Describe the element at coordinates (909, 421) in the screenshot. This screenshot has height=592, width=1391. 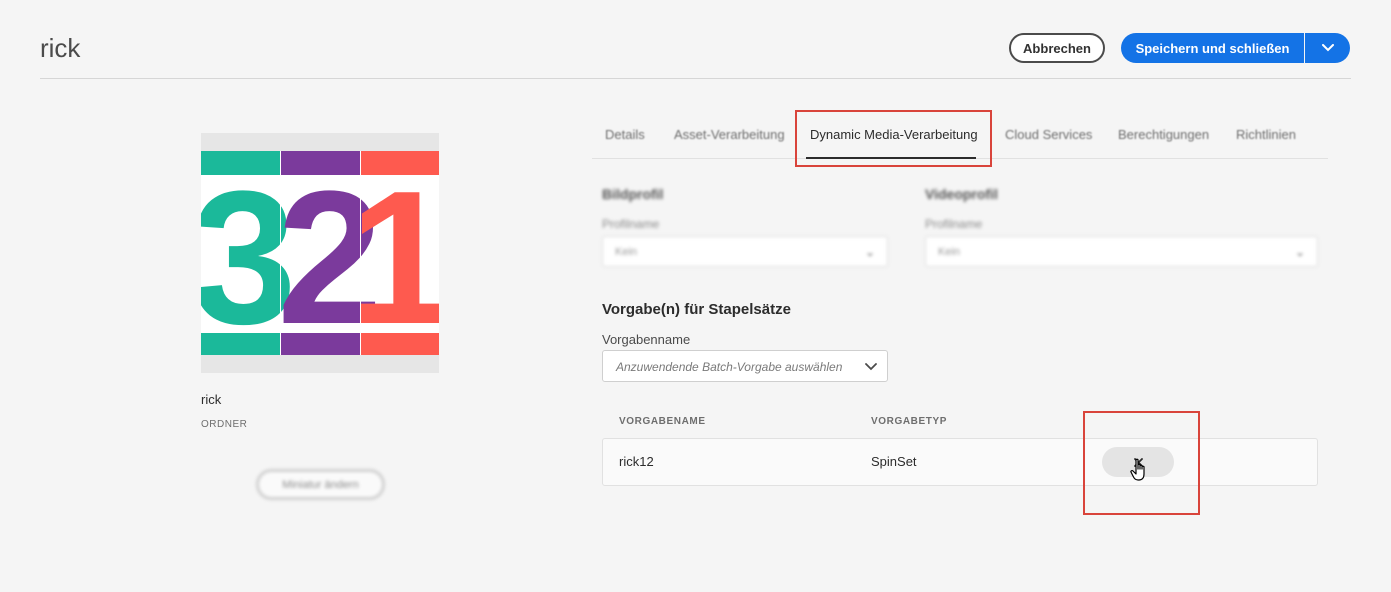
I see `column-header-preset-type: VORGABETYP` at that location.